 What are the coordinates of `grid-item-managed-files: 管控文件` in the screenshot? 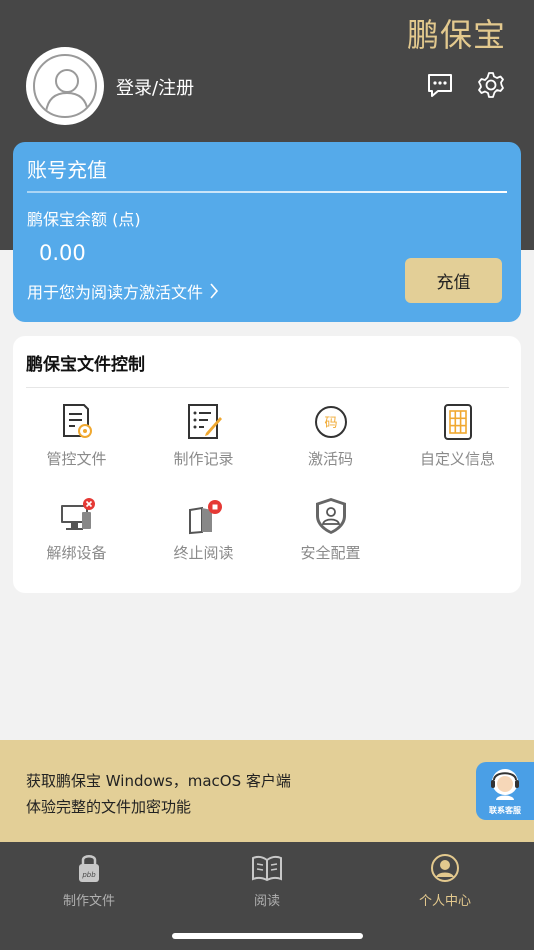 It's located at (76, 435).